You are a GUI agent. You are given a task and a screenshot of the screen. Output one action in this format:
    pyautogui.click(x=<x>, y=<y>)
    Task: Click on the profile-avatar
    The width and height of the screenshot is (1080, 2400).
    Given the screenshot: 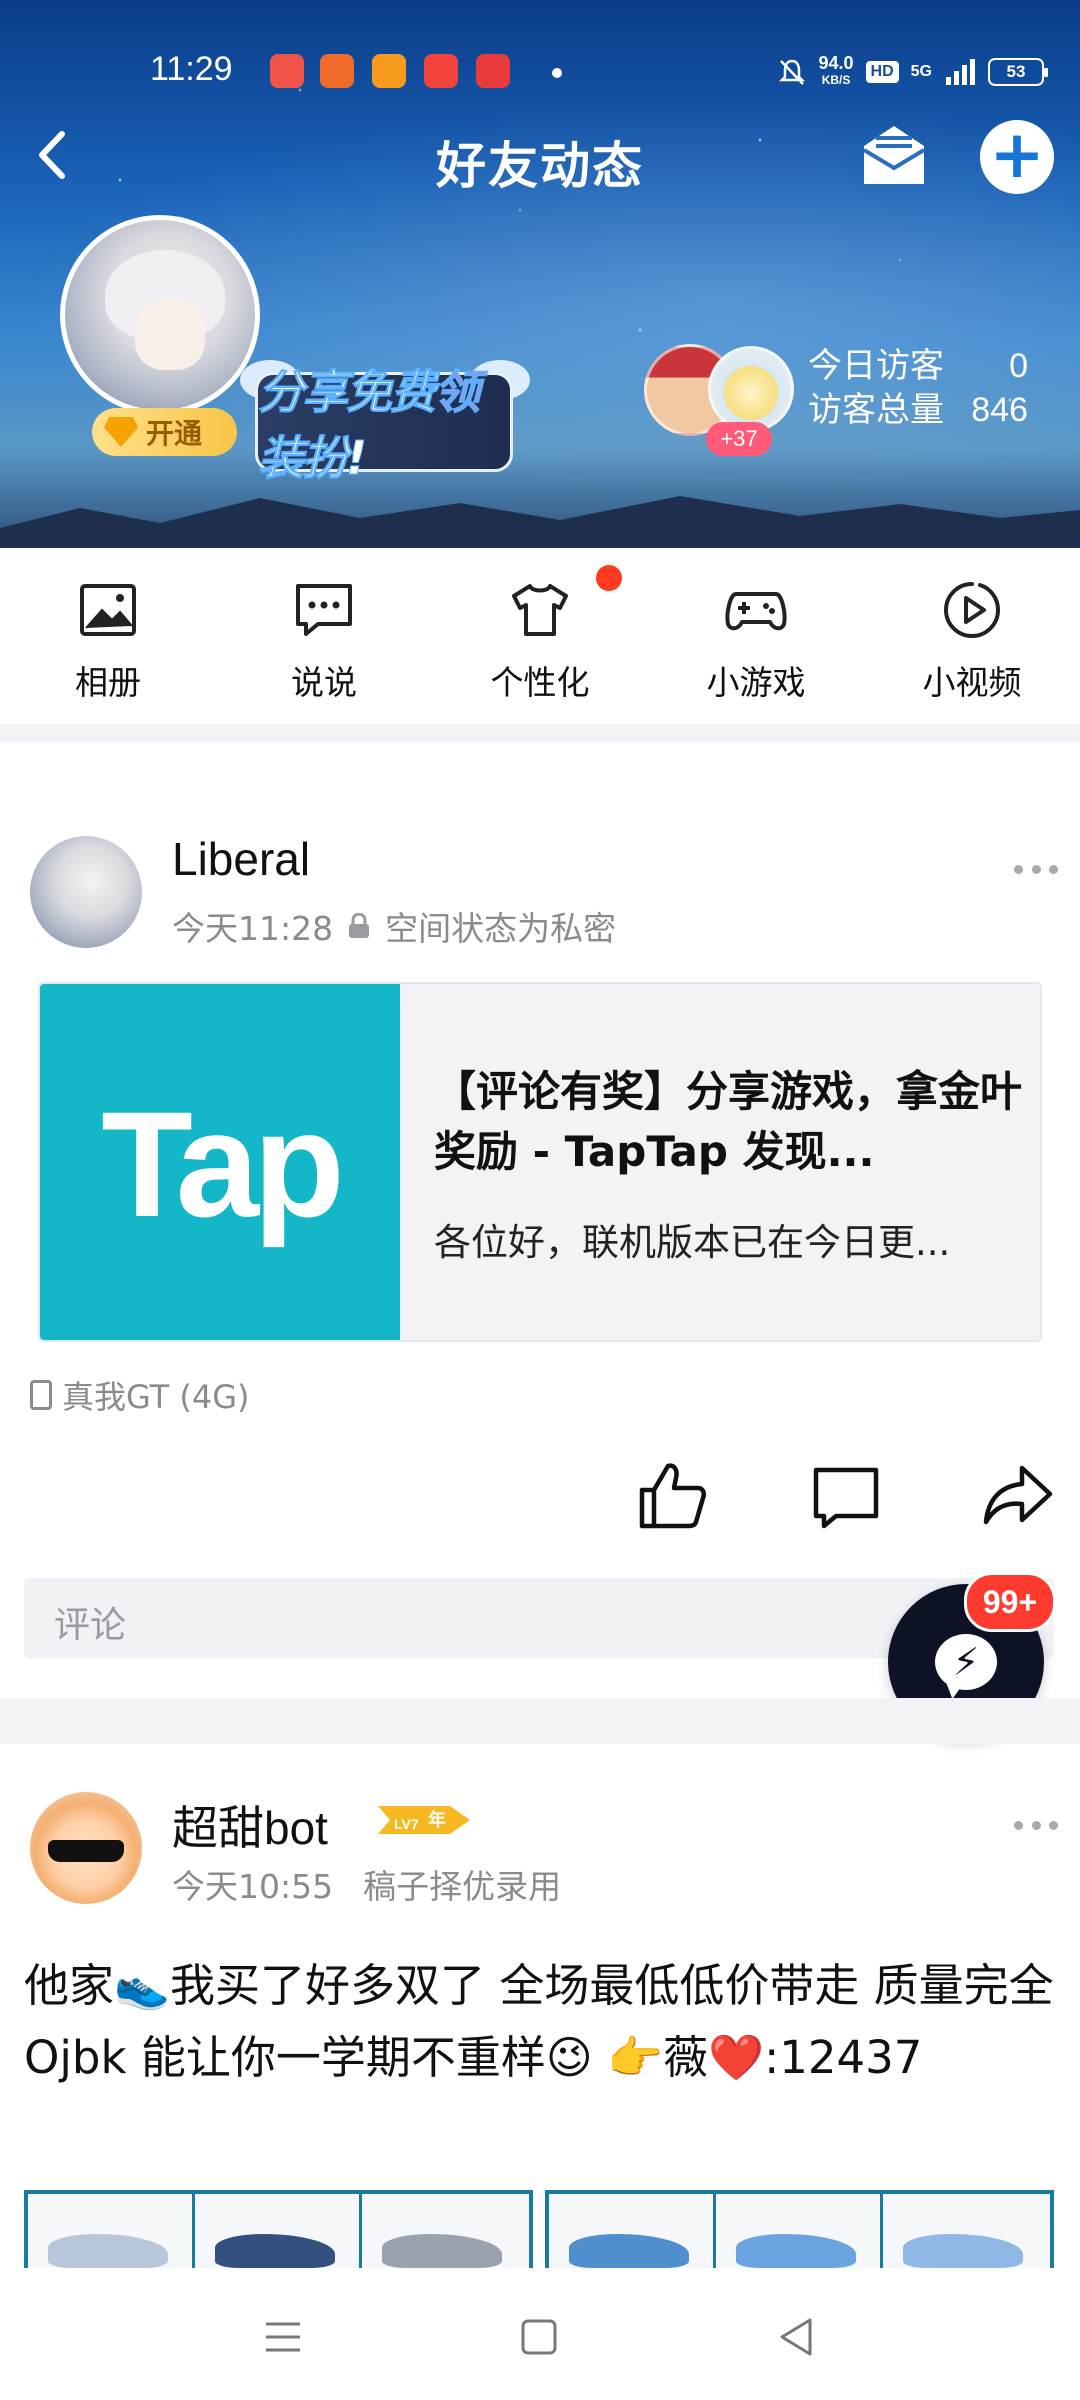 What is the action you would take?
    pyautogui.click(x=160, y=315)
    